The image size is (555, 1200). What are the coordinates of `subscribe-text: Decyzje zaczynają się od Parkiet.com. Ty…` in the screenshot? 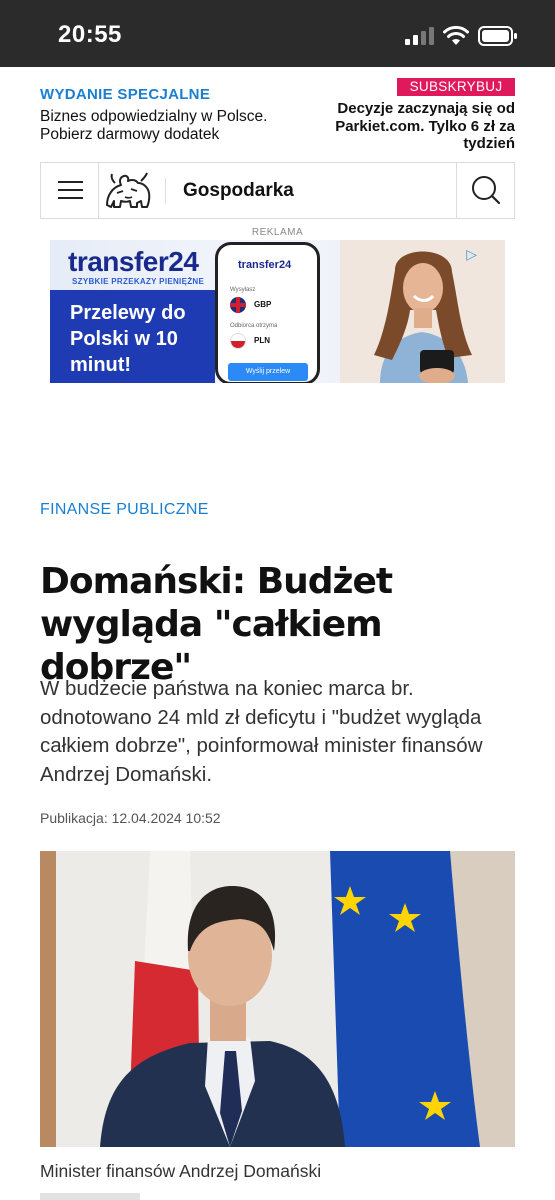 It's located at (415, 126).